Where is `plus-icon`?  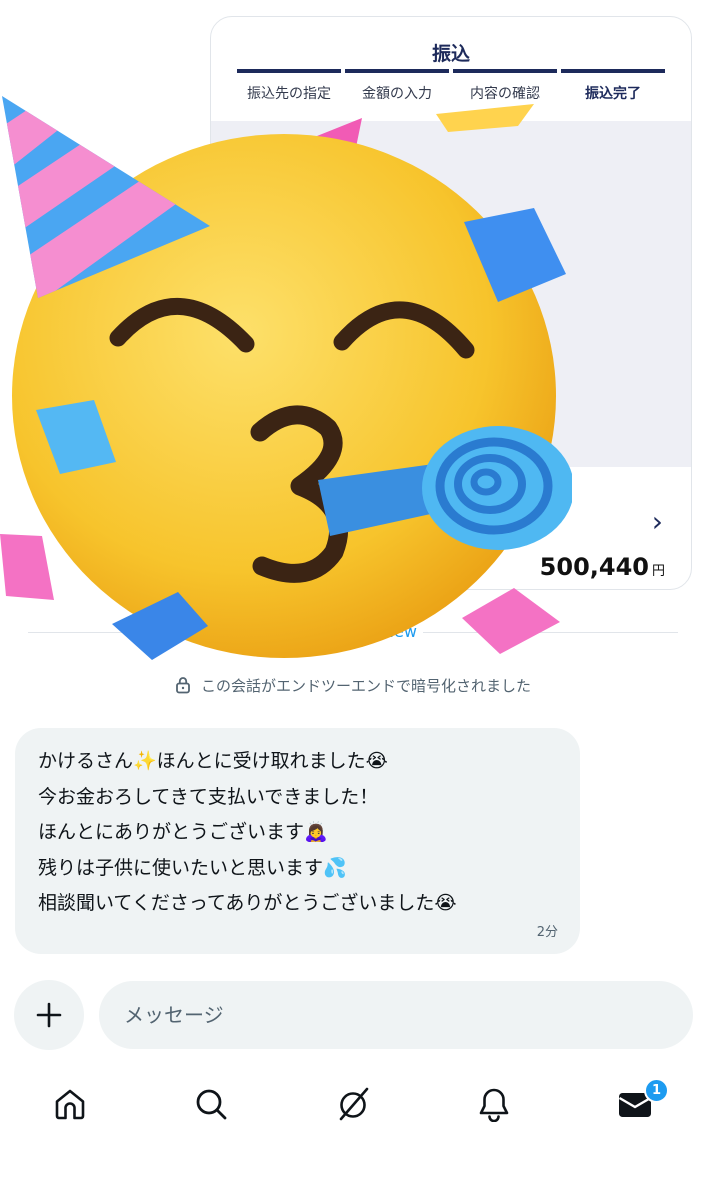
plus-icon is located at coordinates (49, 1015).